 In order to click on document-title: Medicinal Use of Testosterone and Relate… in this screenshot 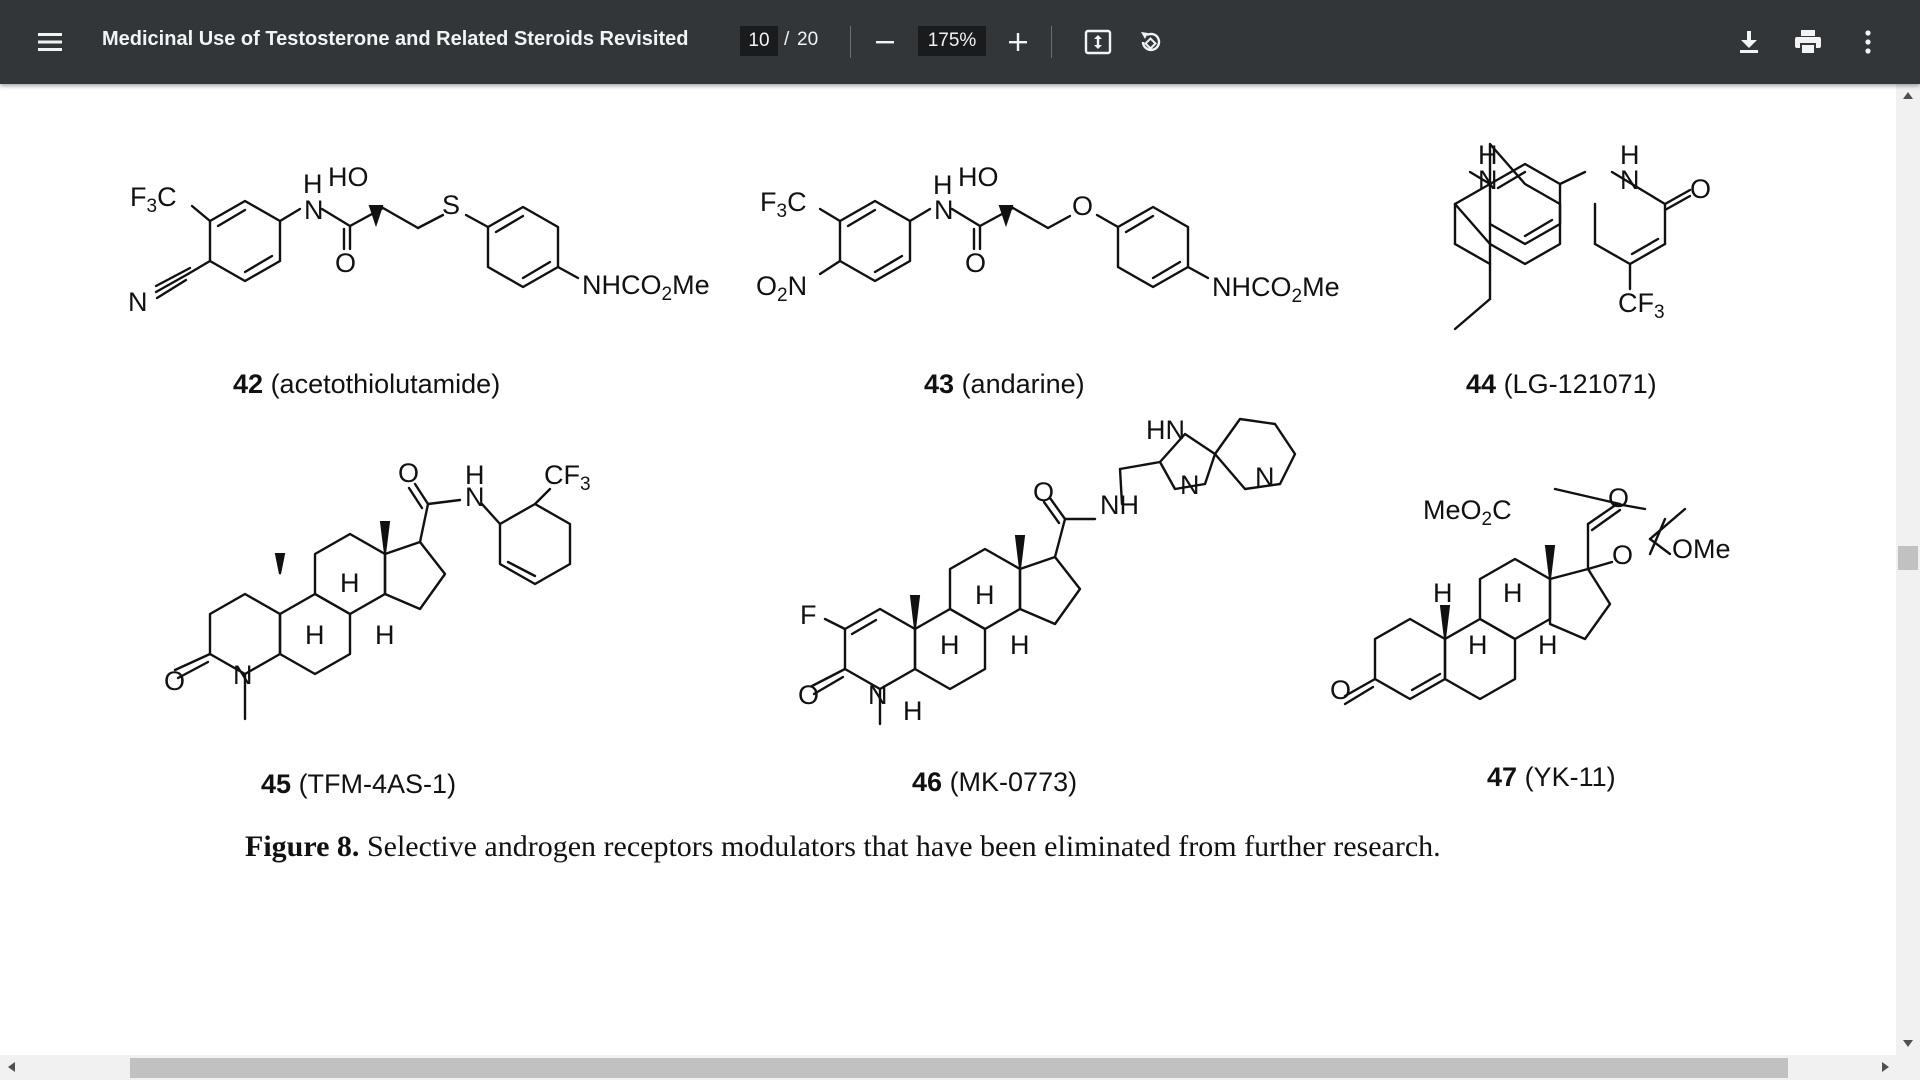, I will do `click(395, 39)`.